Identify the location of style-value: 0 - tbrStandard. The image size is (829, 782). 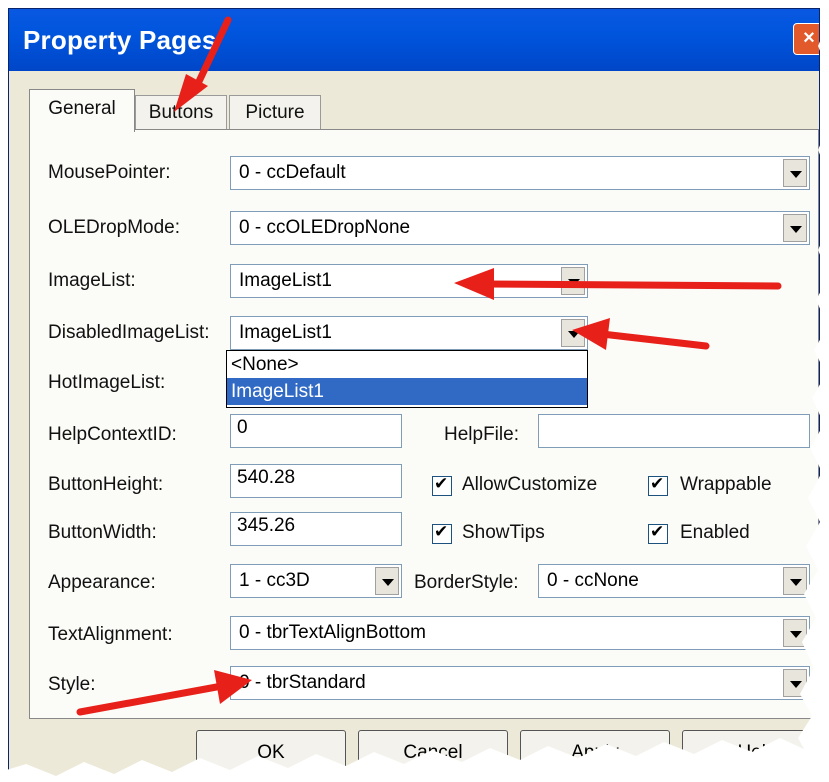
(302, 682).